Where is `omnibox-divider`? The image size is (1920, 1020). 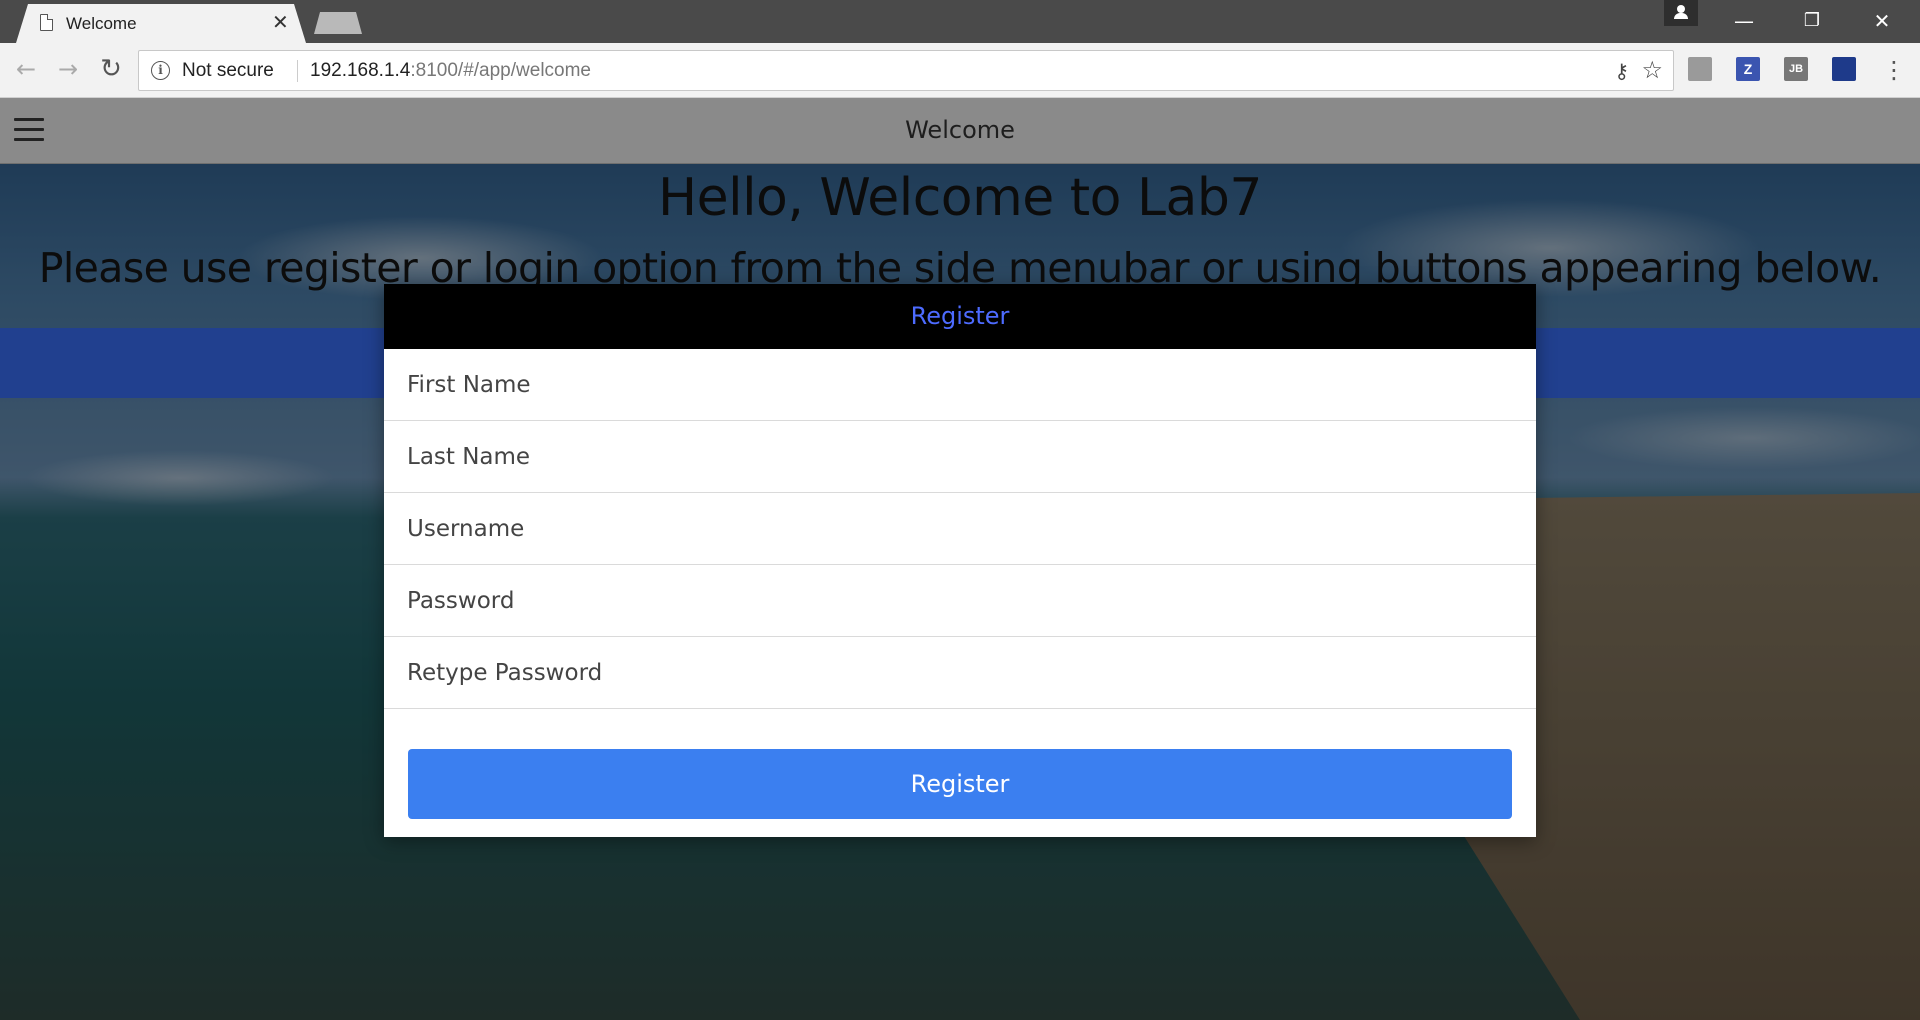
omnibox-divider is located at coordinates (297, 71).